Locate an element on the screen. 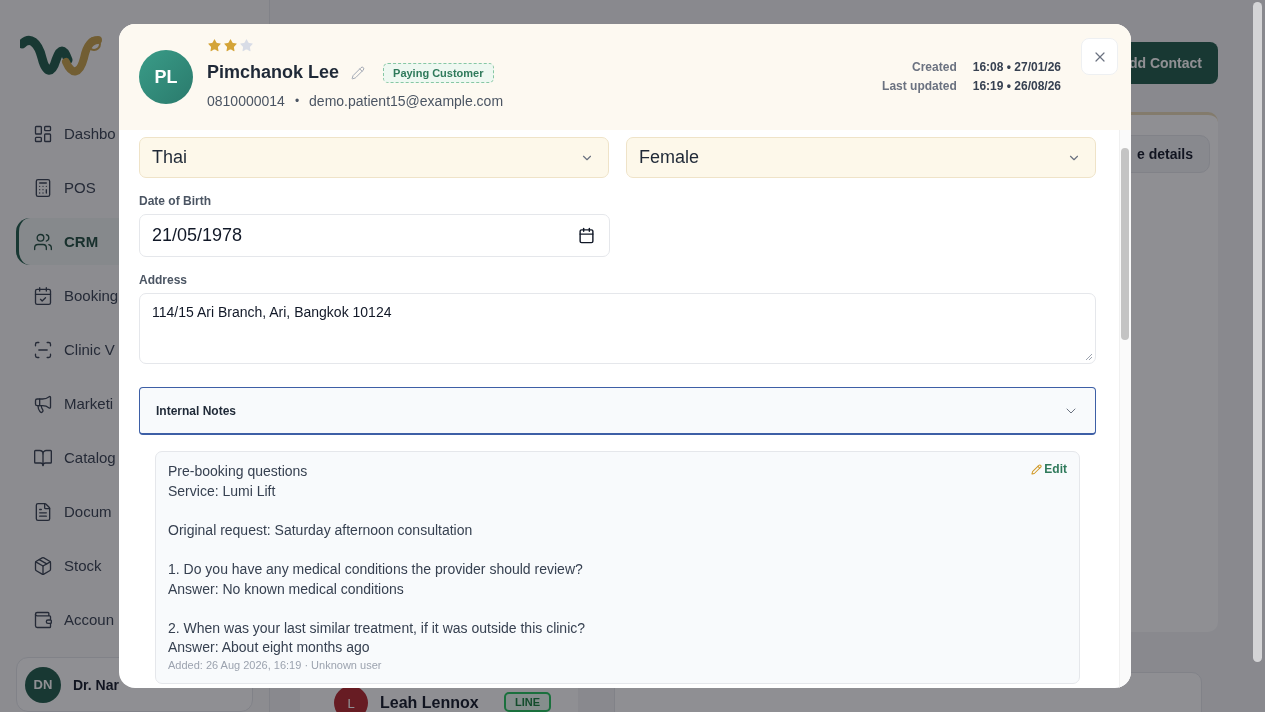 This screenshot has width=1265, height=712. chat-name: Leah Lennox is located at coordinates (430, 703).